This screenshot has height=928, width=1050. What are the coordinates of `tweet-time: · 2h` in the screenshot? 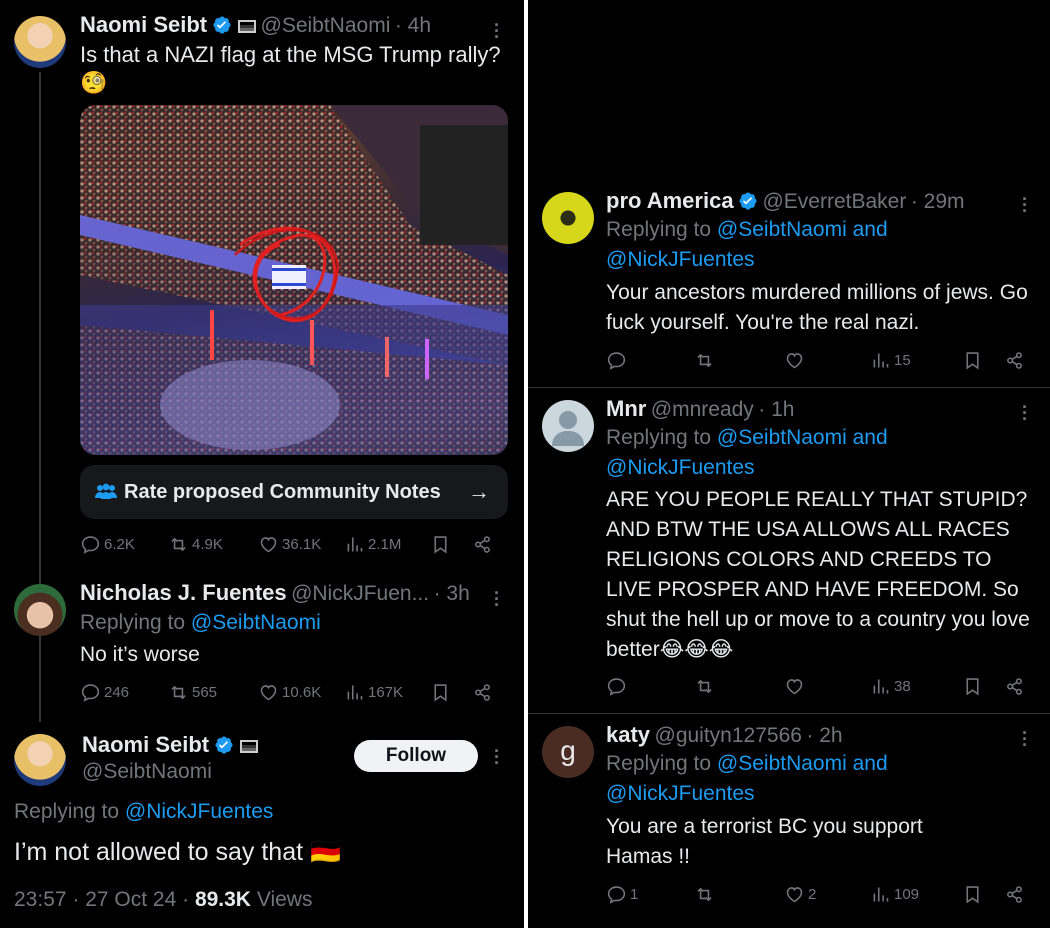 It's located at (824, 735).